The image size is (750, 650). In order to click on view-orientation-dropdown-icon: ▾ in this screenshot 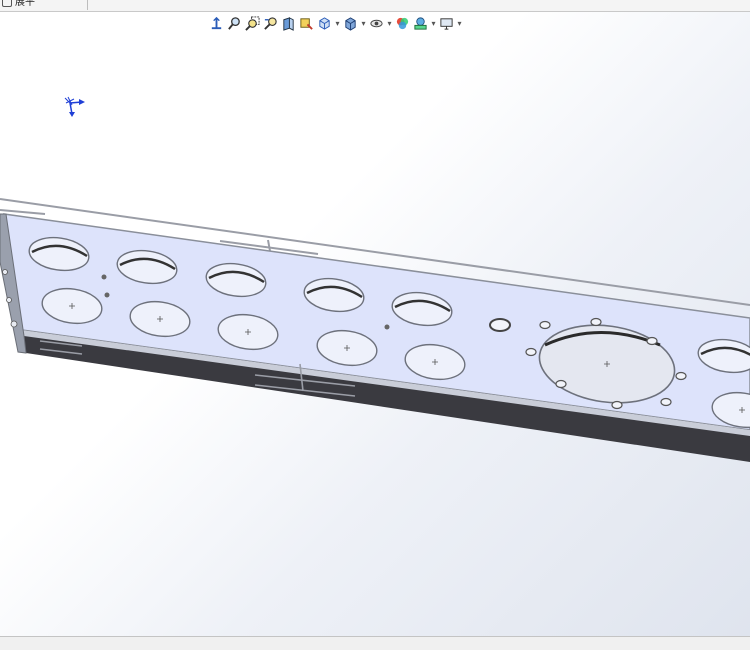, I will do `click(337, 23)`.